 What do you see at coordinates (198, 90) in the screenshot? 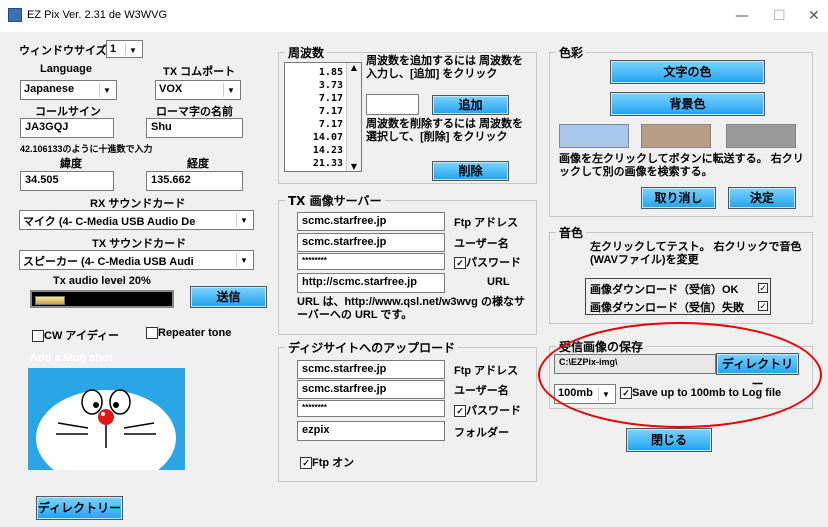
I see `tx-com-select: VOX ▼` at bounding box center [198, 90].